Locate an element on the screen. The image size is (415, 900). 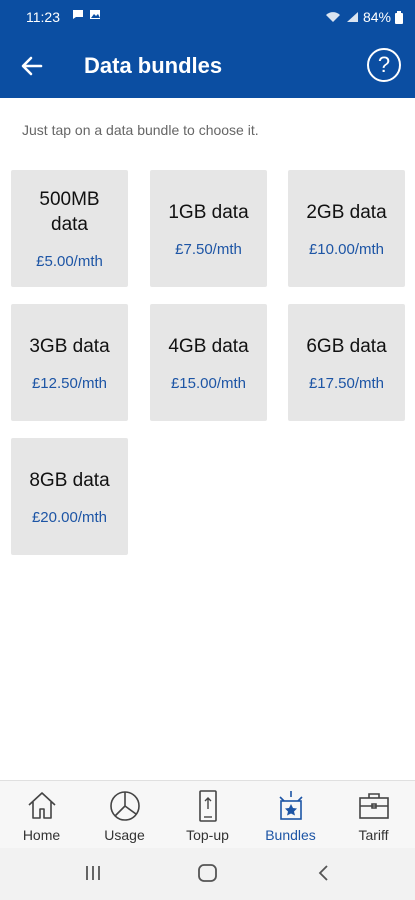
nav-tariff: Tariff is located at coordinates (373, 814).